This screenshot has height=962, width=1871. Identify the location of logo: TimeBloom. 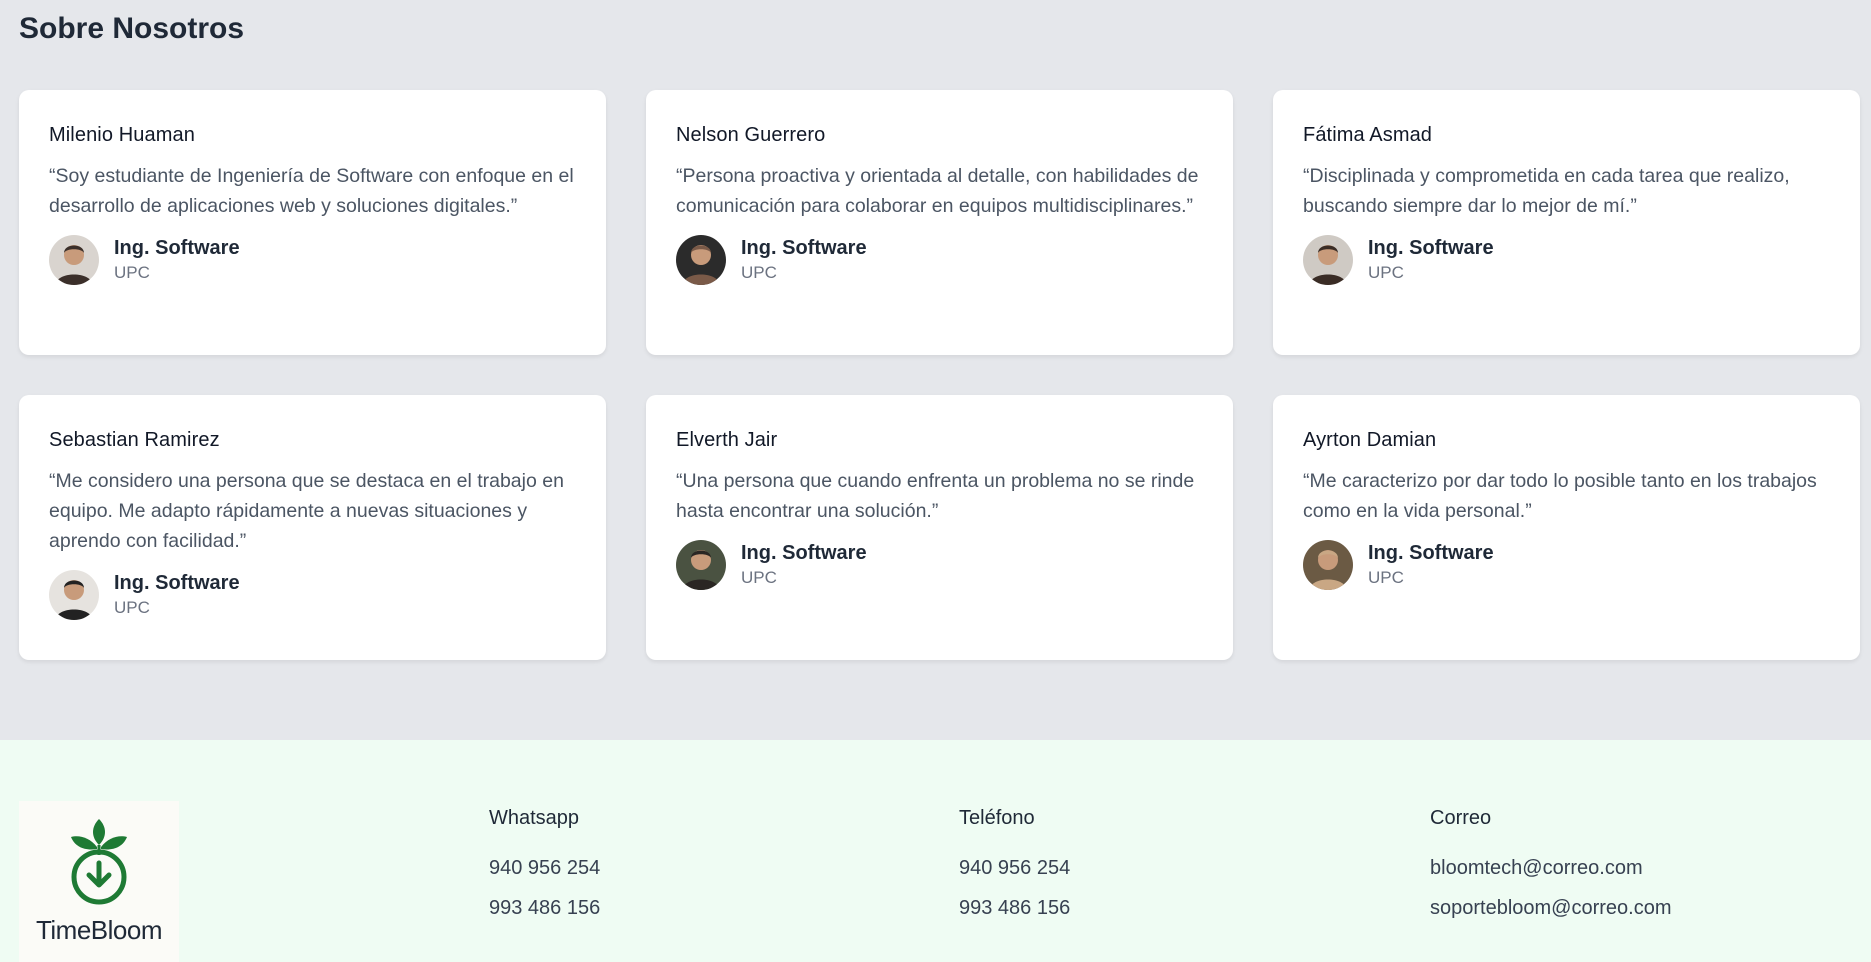
(99, 881).